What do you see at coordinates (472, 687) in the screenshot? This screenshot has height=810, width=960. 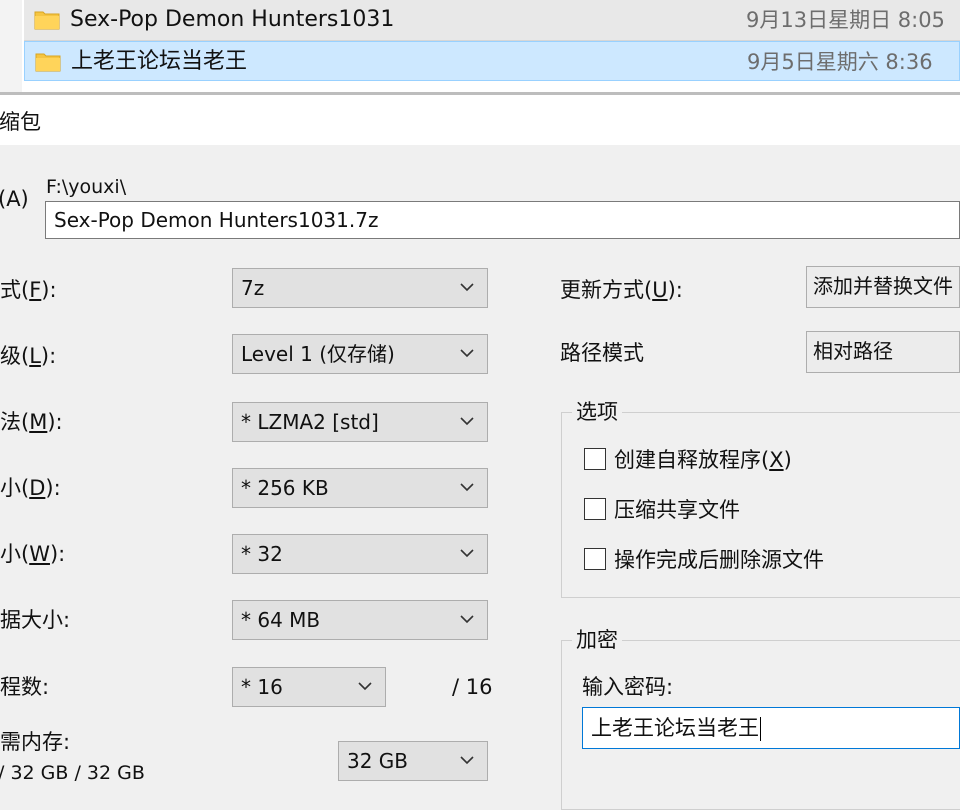 I see `threads-max: / 16` at bounding box center [472, 687].